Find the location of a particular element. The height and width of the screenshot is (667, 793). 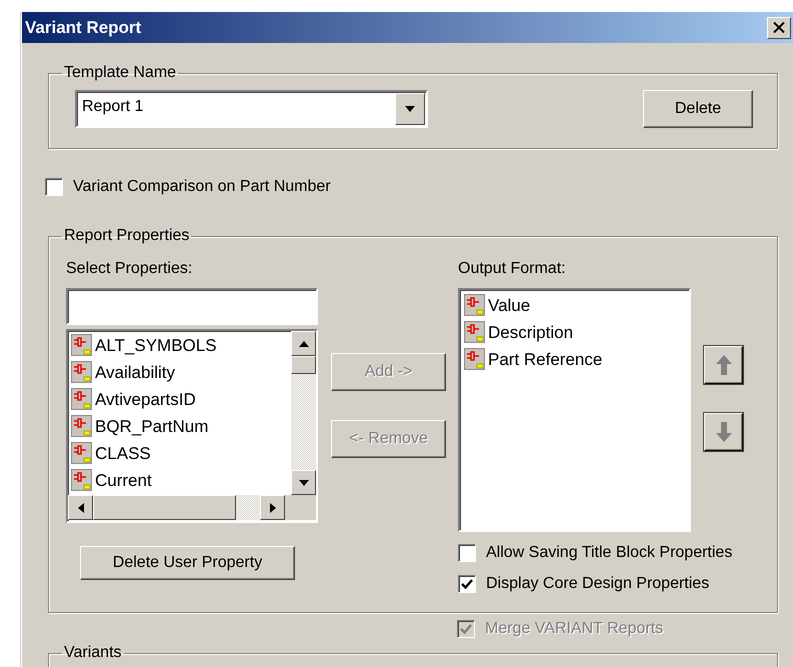

template-name-dropdown: Report 1 is located at coordinates (251, 109).